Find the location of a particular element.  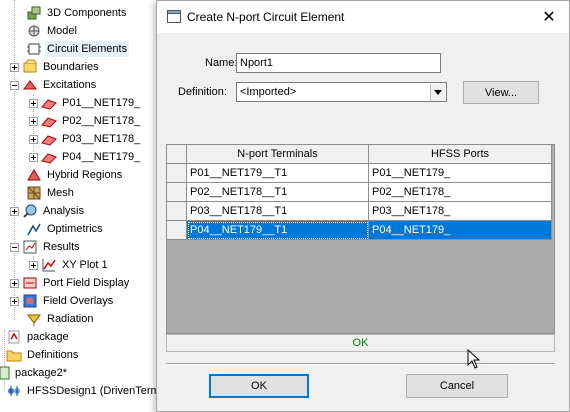

tree-item-label: HFSSDesign1 (DrivenTermi is located at coordinates (95, 391).